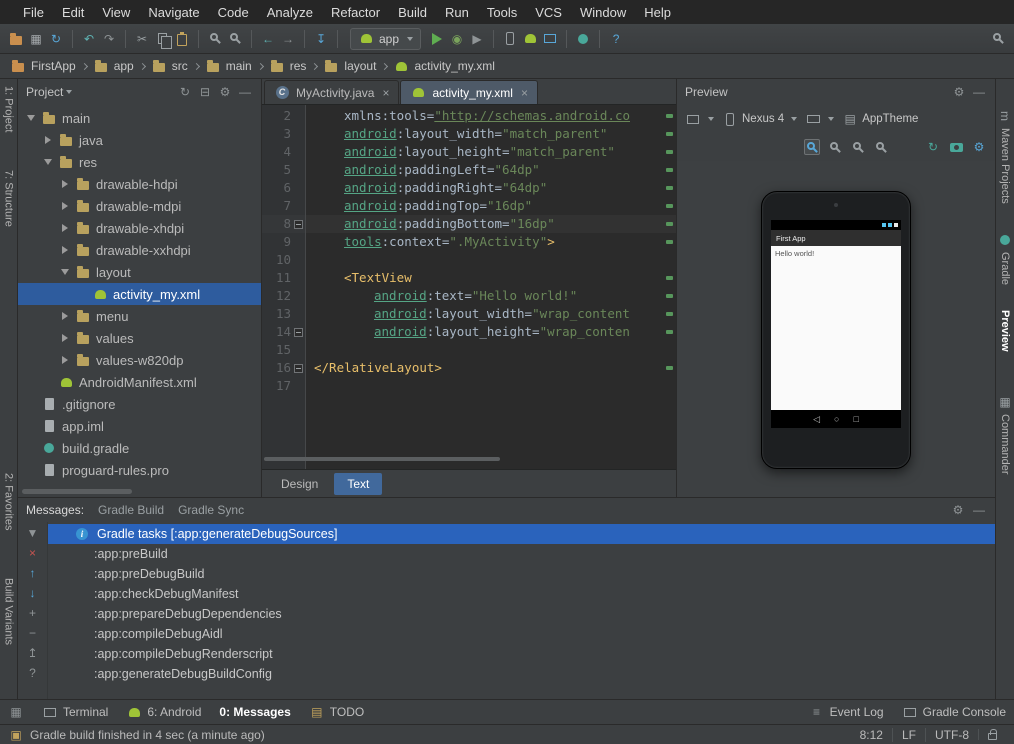 The width and height of the screenshot is (1014, 744). I want to click on line-separator: LF, so click(908, 734).